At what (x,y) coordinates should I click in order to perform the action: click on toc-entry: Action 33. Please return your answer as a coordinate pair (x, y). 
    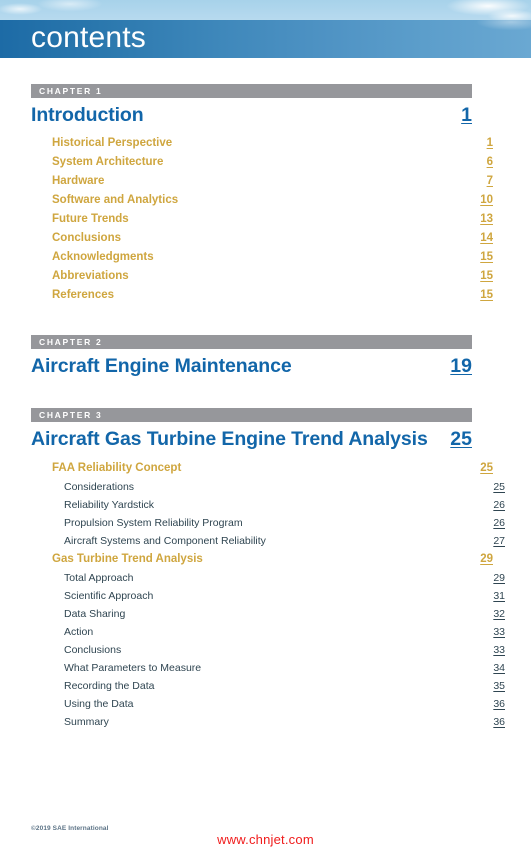
    Looking at the image, I should click on (268, 632).